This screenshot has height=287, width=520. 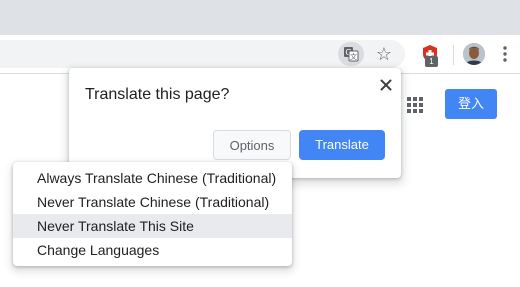 I want to click on extension-badge: 1, so click(x=431, y=61).